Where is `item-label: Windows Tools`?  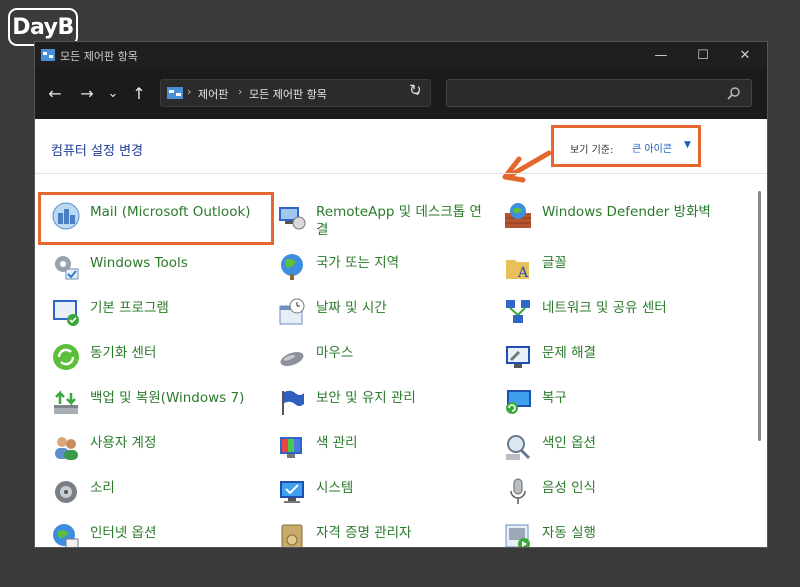 item-label: Windows Tools is located at coordinates (139, 263).